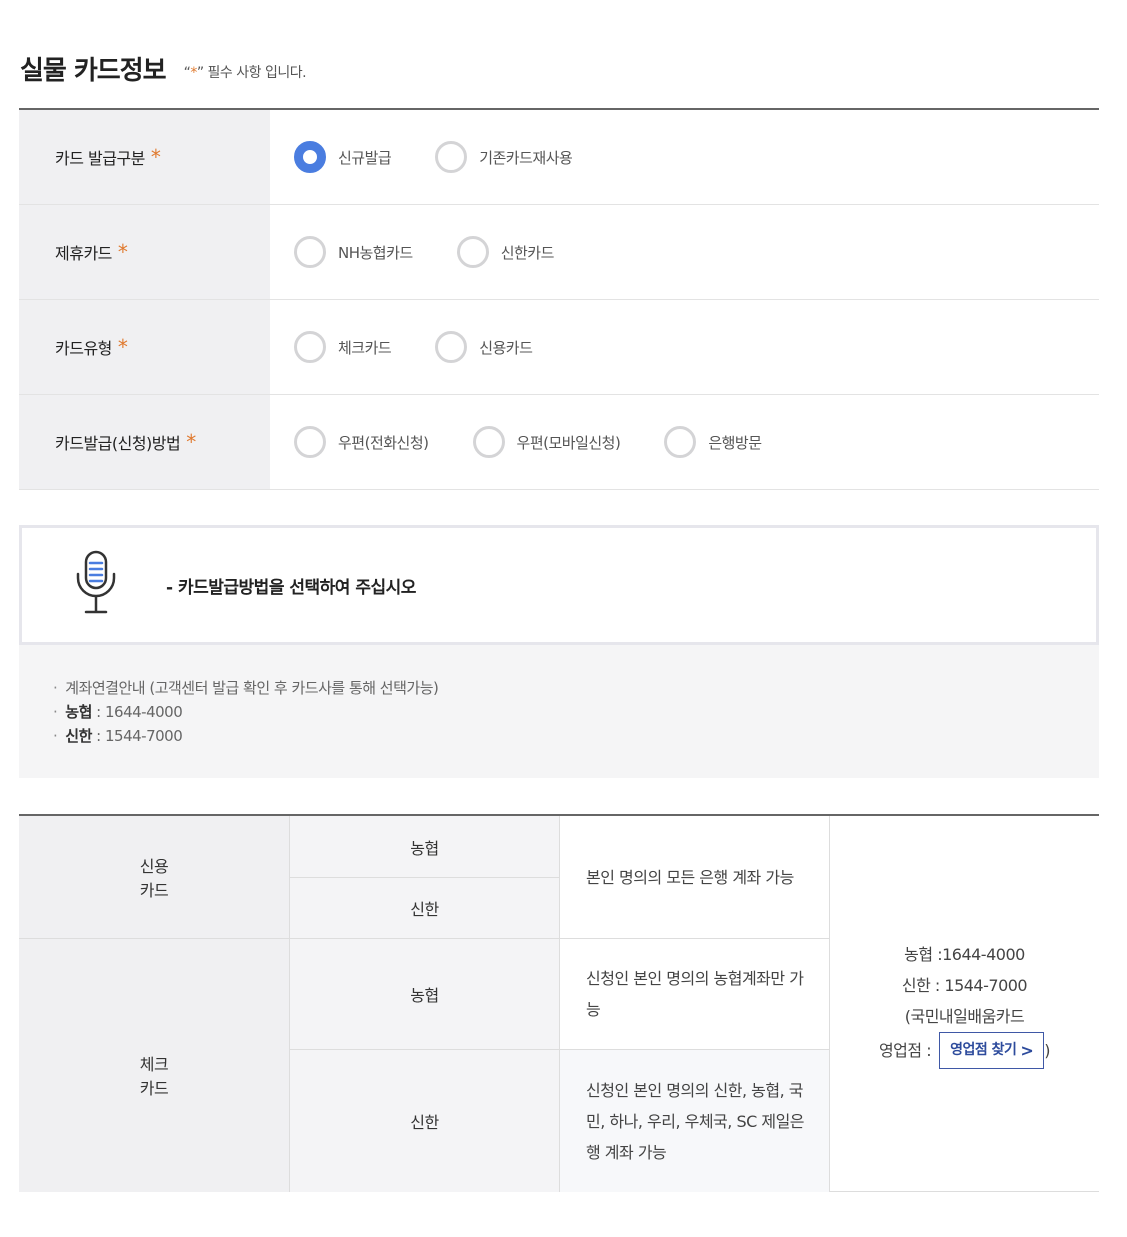 This screenshot has height=1237, width=1127. I want to click on radio-nh-card: NH농협카드, so click(353, 252).